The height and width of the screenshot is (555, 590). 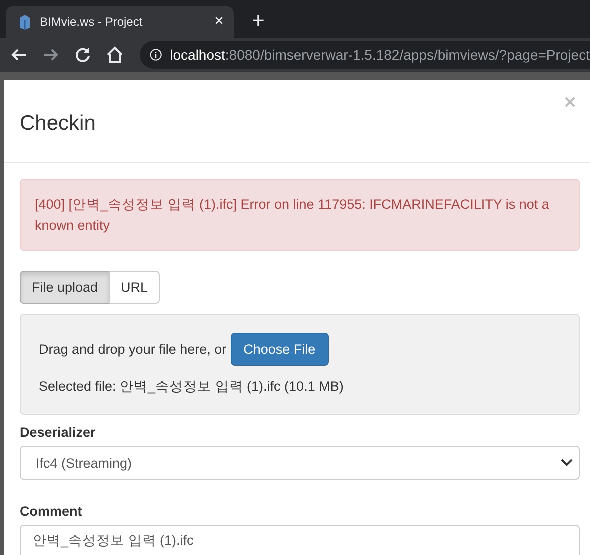 What do you see at coordinates (407, 55) in the screenshot?
I see `url-path: :8080/bimserverwar-1.5.182/apps/bimviews/?page=Project` at bounding box center [407, 55].